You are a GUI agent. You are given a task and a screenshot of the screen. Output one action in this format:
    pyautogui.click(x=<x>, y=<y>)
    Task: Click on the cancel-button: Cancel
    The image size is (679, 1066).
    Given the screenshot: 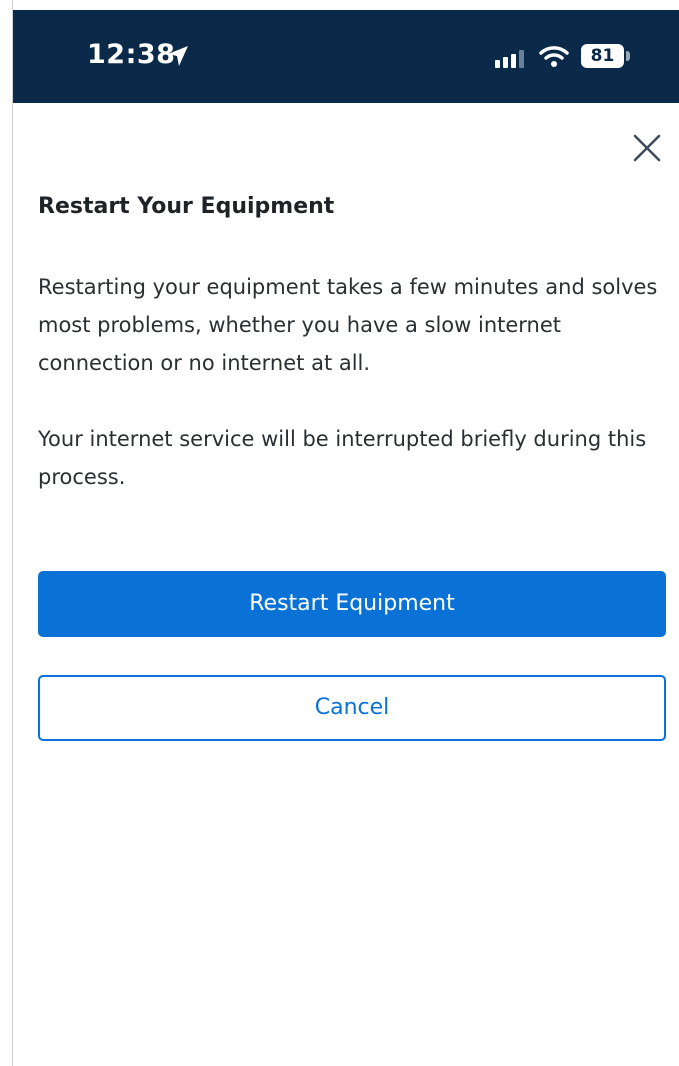 What is the action you would take?
    pyautogui.click(x=352, y=708)
    